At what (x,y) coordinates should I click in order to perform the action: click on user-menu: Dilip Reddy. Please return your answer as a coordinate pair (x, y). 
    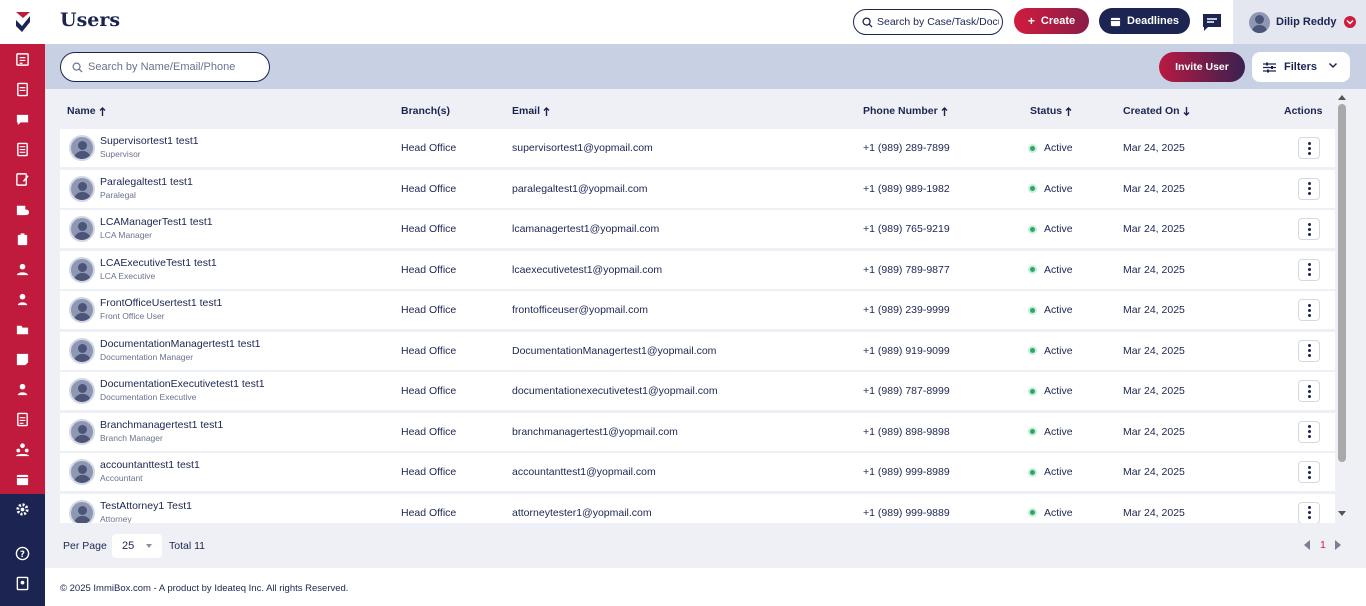
    Looking at the image, I should click on (1299, 22).